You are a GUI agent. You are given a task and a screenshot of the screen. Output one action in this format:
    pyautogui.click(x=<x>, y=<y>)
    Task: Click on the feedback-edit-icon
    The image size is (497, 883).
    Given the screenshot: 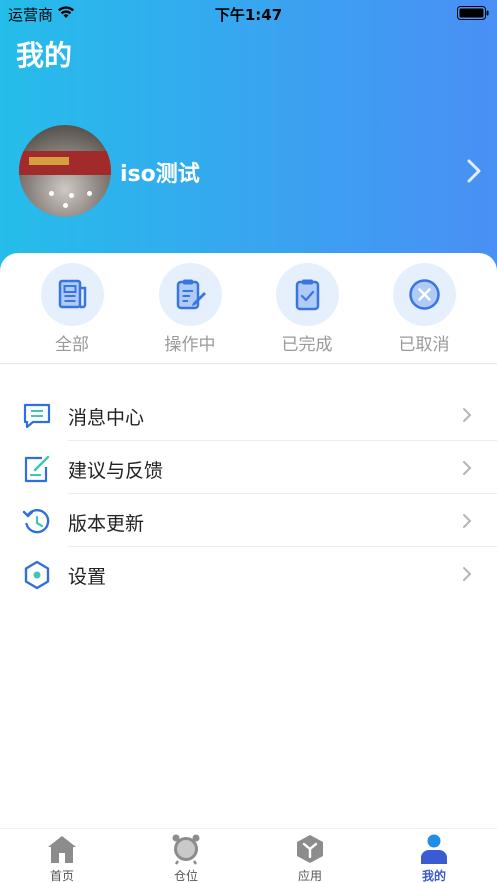 What is the action you would take?
    pyautogui.click(x=37, y=469)
    